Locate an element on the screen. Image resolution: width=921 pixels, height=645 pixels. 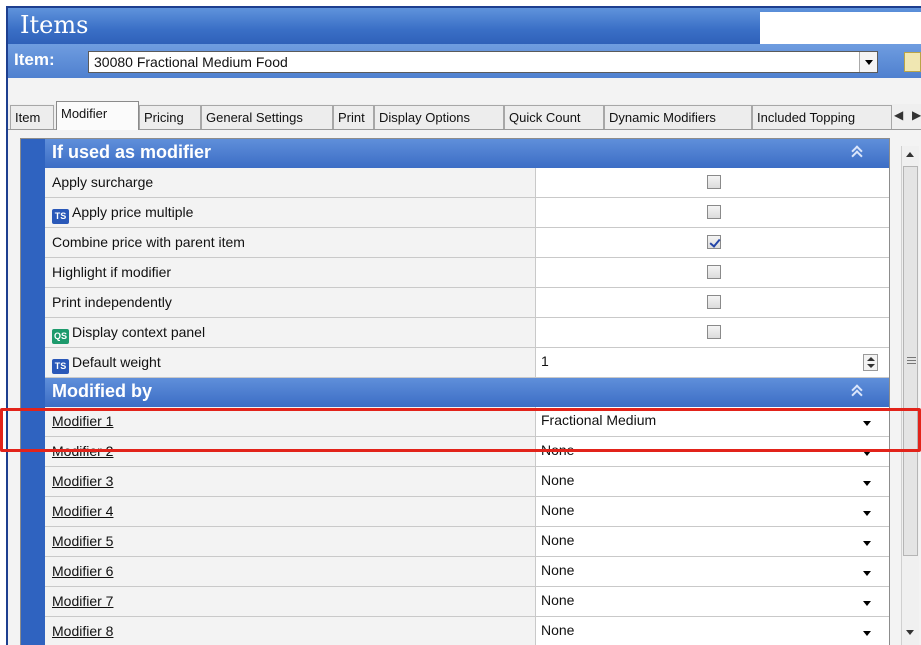
modifier-6-dropdown: None is located at coordinates (713, 571).